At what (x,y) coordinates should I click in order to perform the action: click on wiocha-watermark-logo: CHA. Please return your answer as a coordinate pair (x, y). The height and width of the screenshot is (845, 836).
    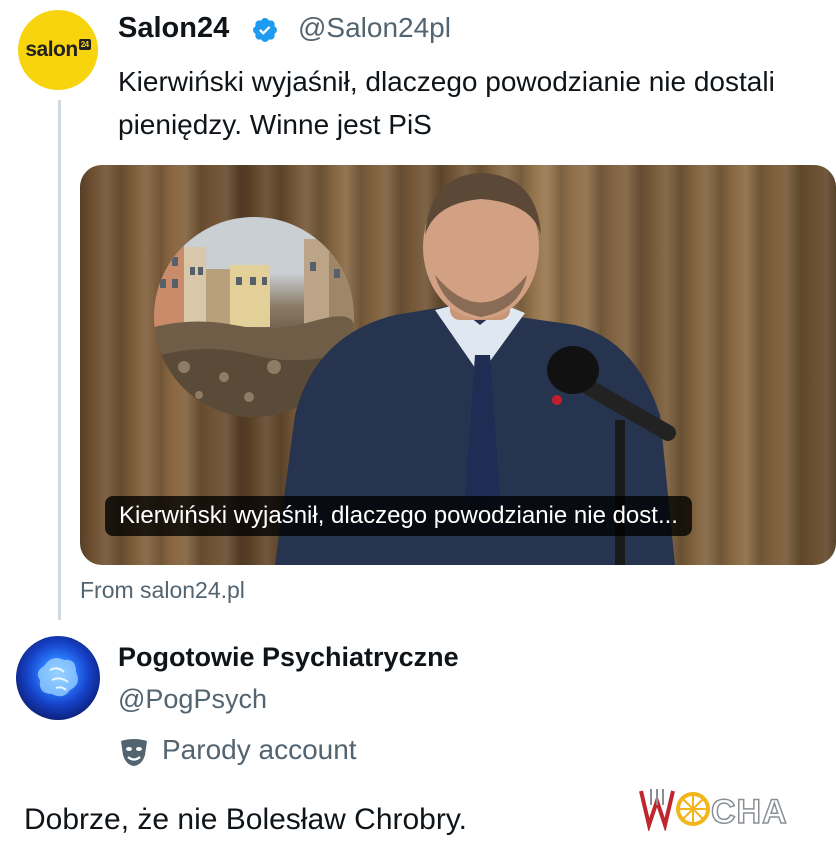
    Looking at the image, I should click on (713, 810).